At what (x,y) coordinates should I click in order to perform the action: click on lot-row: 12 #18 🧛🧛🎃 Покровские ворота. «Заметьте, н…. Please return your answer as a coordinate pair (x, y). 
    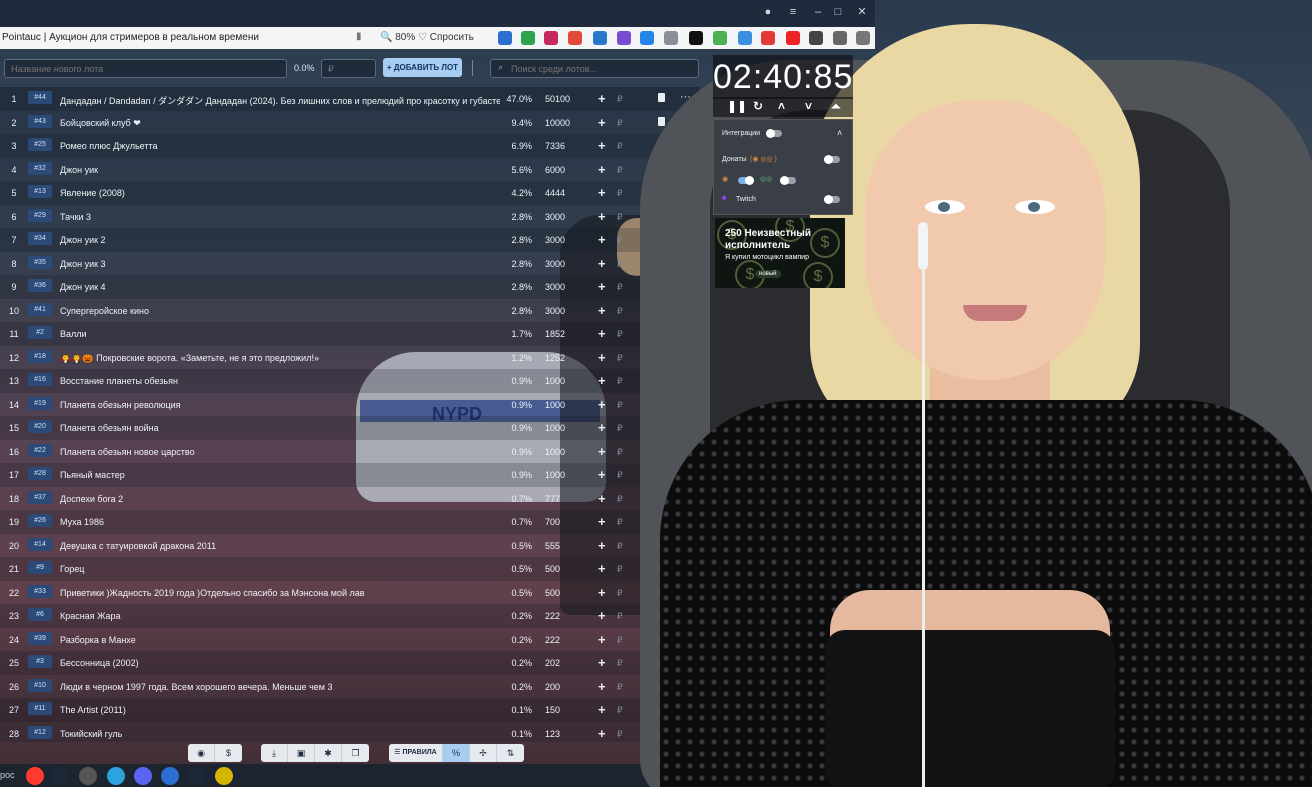
    Looking at the image, I should click on (350, 357).